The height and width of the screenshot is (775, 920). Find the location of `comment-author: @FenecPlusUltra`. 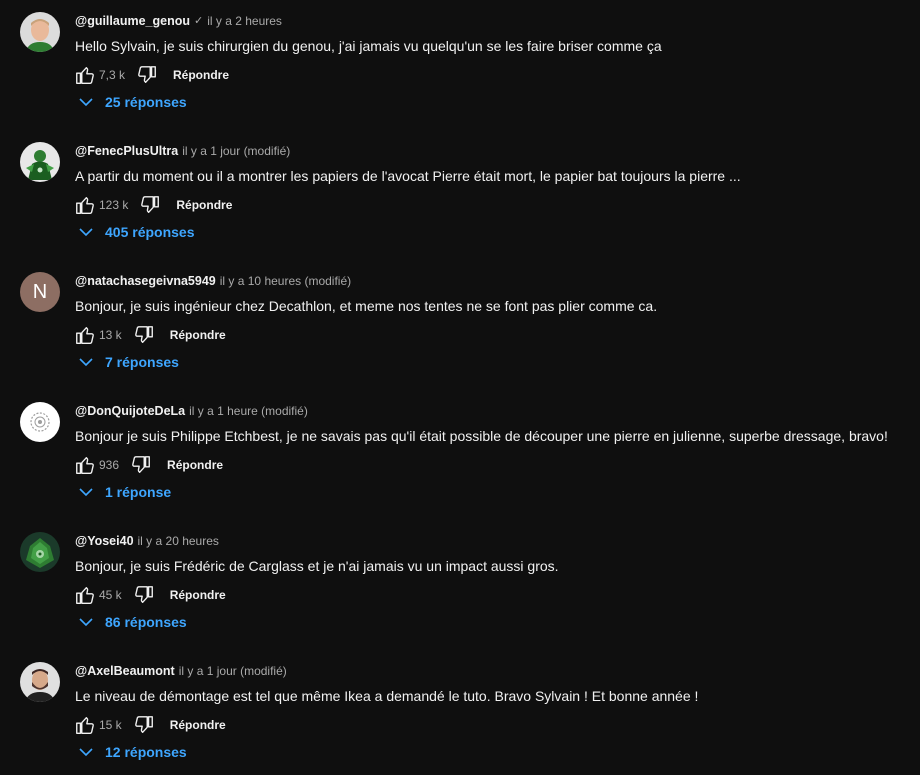

comment-author: @FenecPlusUltra is located at coordinates (126, 151).